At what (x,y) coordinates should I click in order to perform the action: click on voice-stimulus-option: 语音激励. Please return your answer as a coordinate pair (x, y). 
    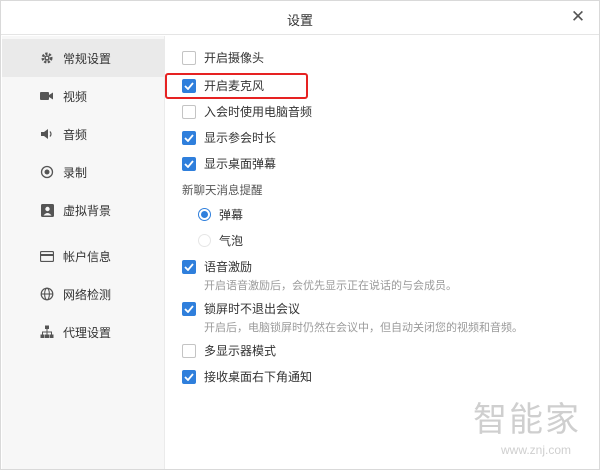
    Looking at the image, I should click on (217, 266).